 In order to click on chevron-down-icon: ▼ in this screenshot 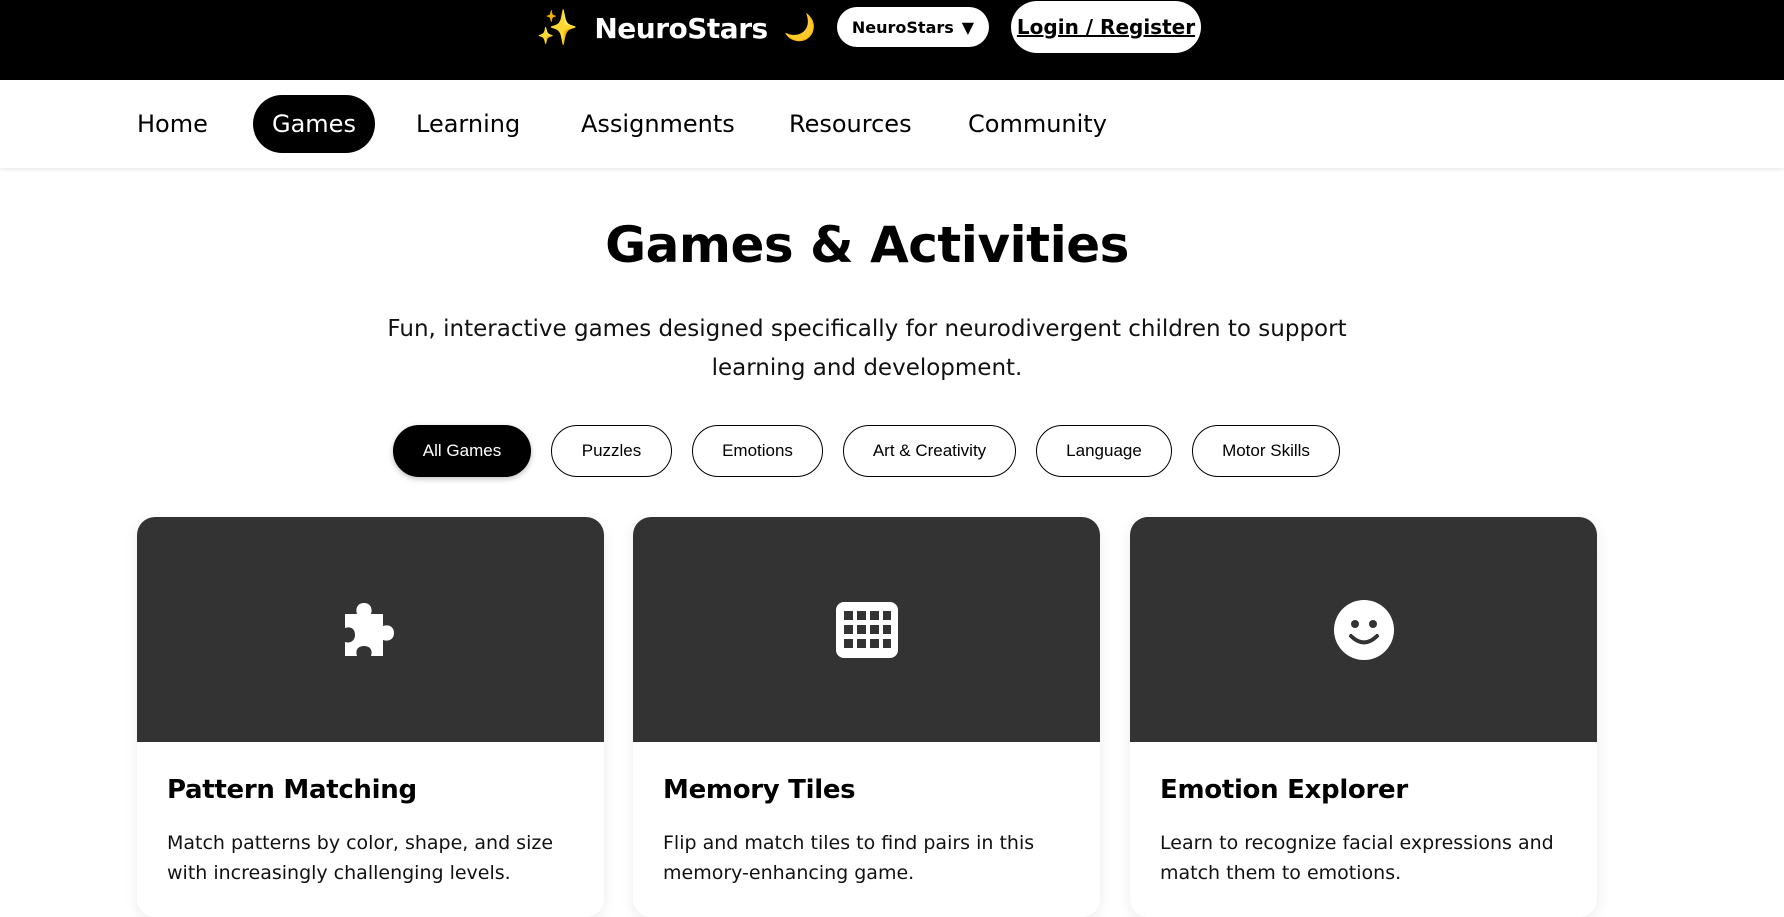, I will do `click(968, 27)`.